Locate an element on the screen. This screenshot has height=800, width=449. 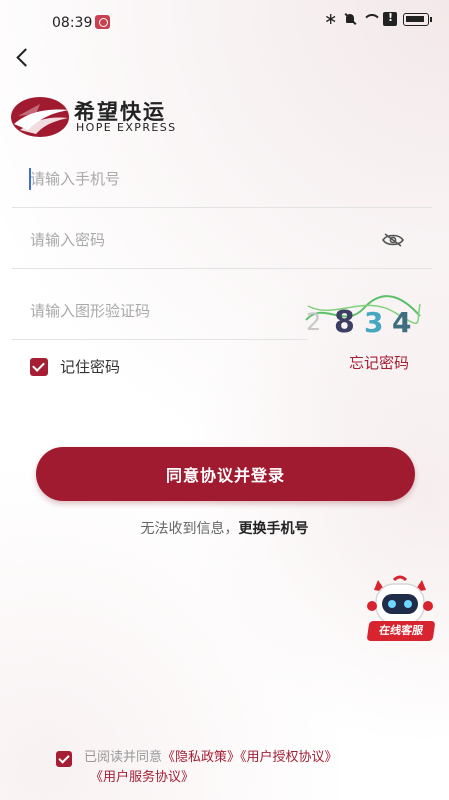
back-button is located at coordinates (23, 57).